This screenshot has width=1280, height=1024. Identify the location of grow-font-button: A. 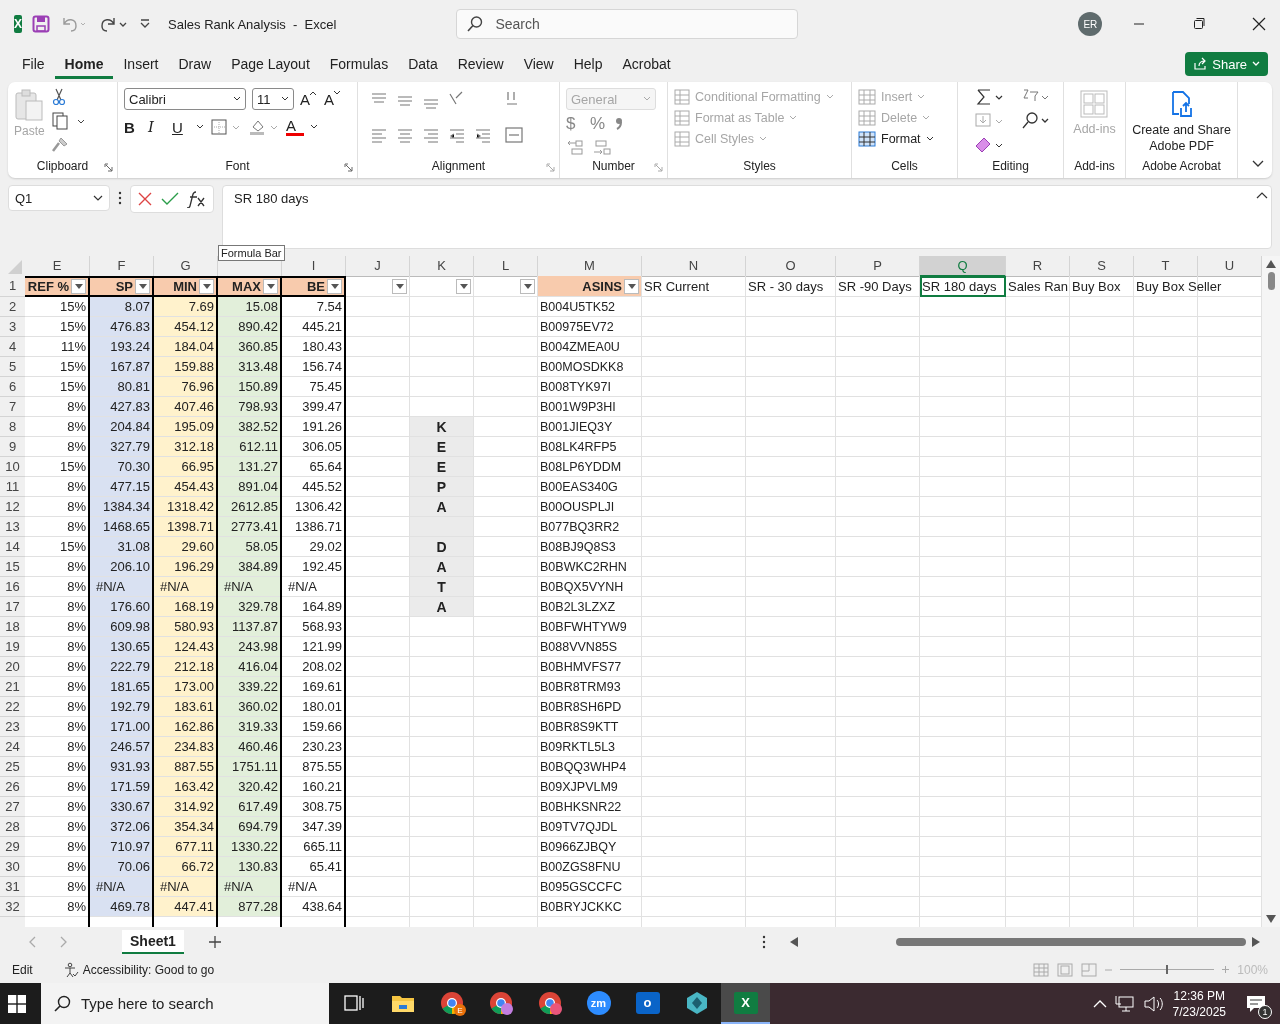
(309, 99).